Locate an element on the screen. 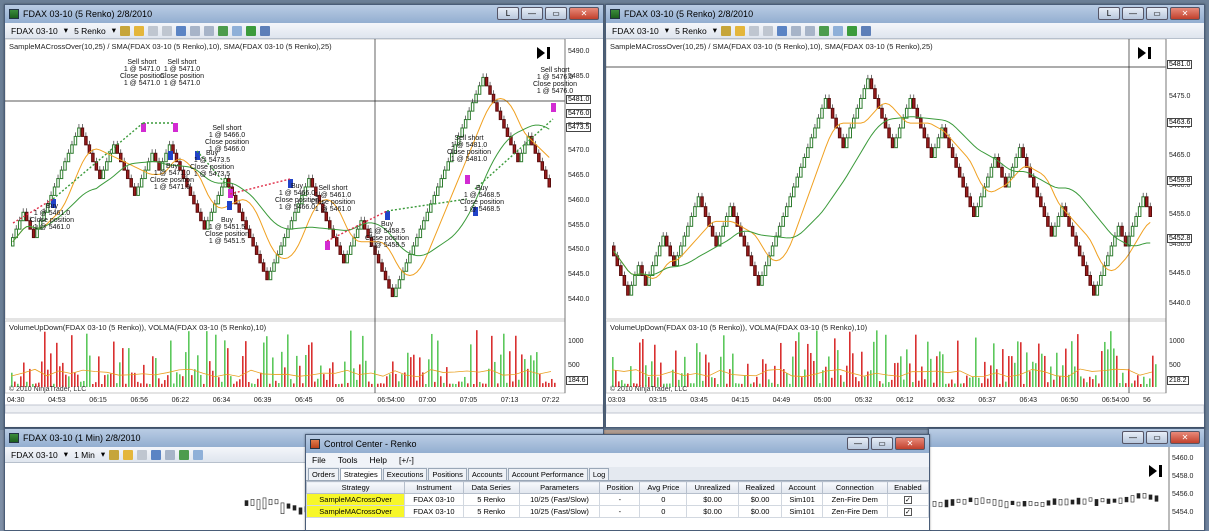  bottom-right-price-chart is located at coordinates (1067, 489).